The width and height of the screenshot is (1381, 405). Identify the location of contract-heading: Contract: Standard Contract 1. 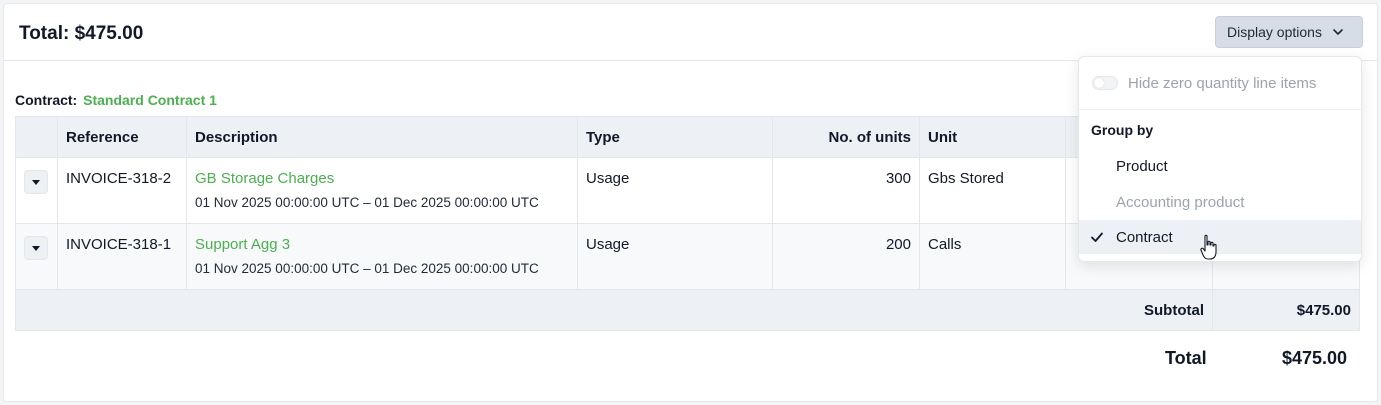
(116, 100).